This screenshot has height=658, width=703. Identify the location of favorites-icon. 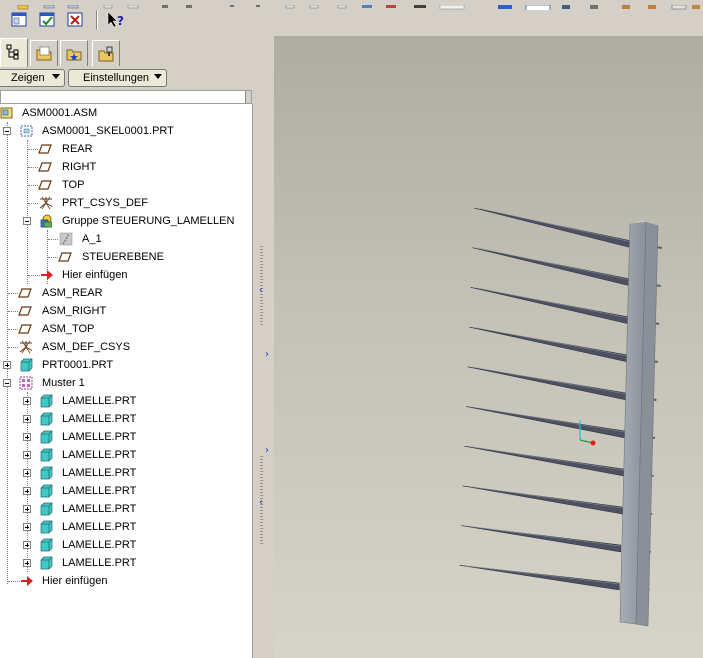
(74, 55).